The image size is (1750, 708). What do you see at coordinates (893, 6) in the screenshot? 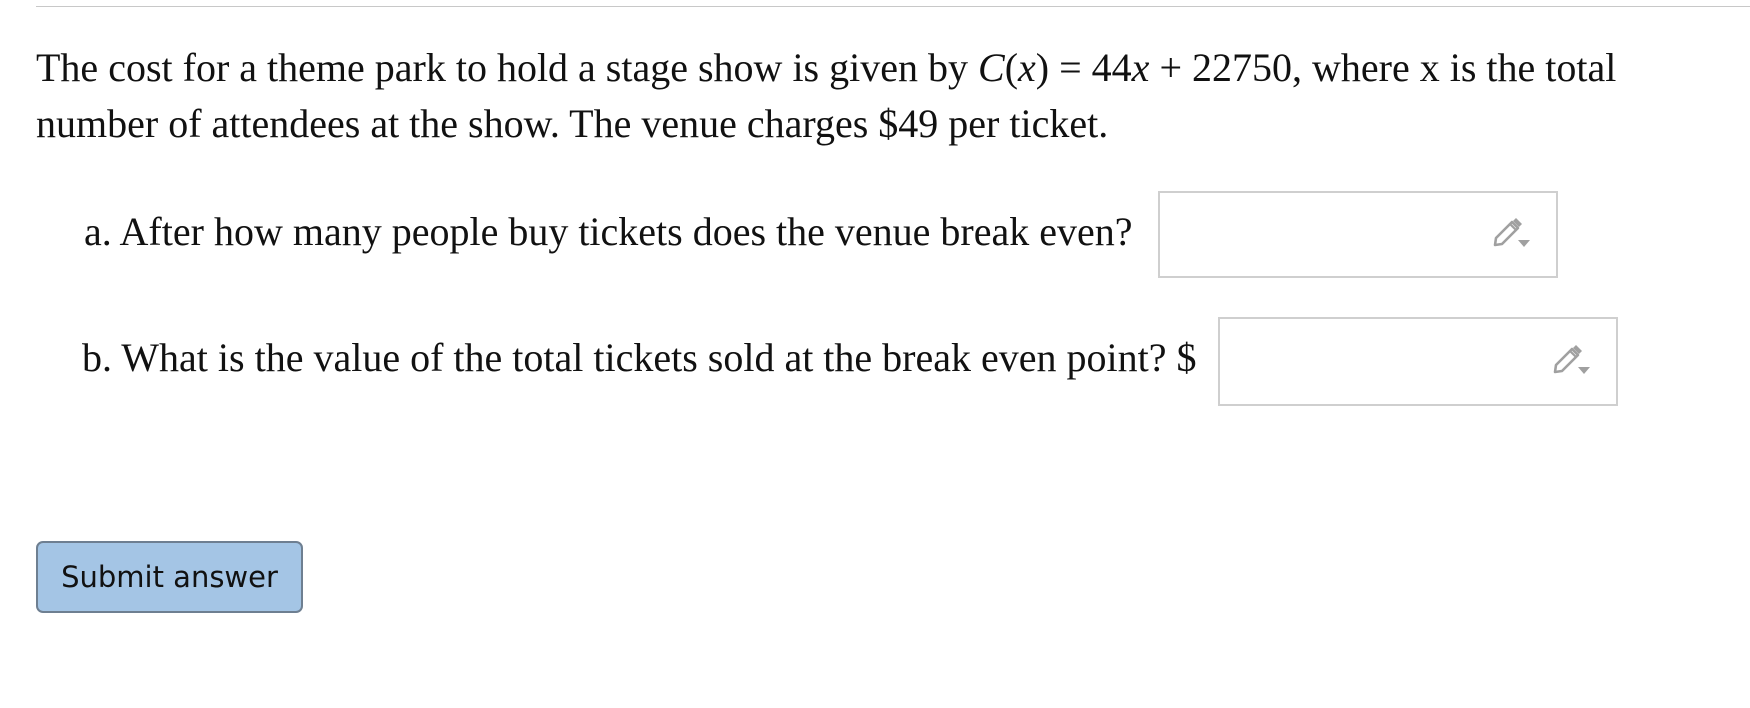
I see `top-divider` at bounding box center [893, 6].